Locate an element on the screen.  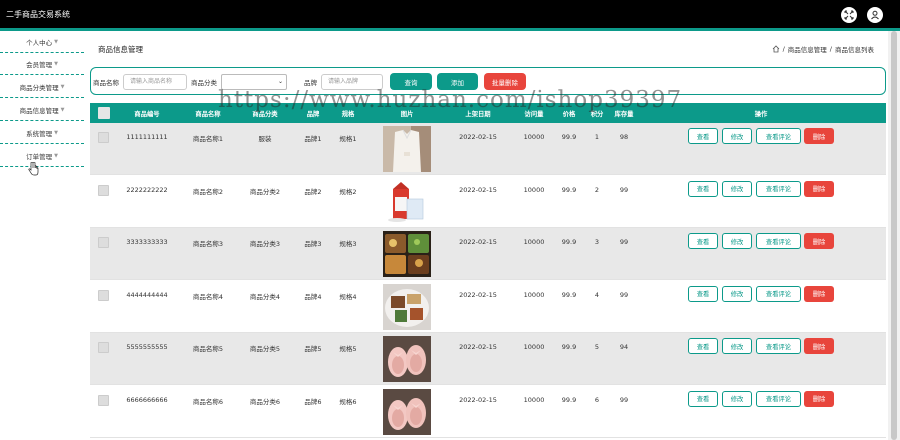
sidebar-item-personal-center: 个人中心 ▼ is located at coordinates (42, 42).